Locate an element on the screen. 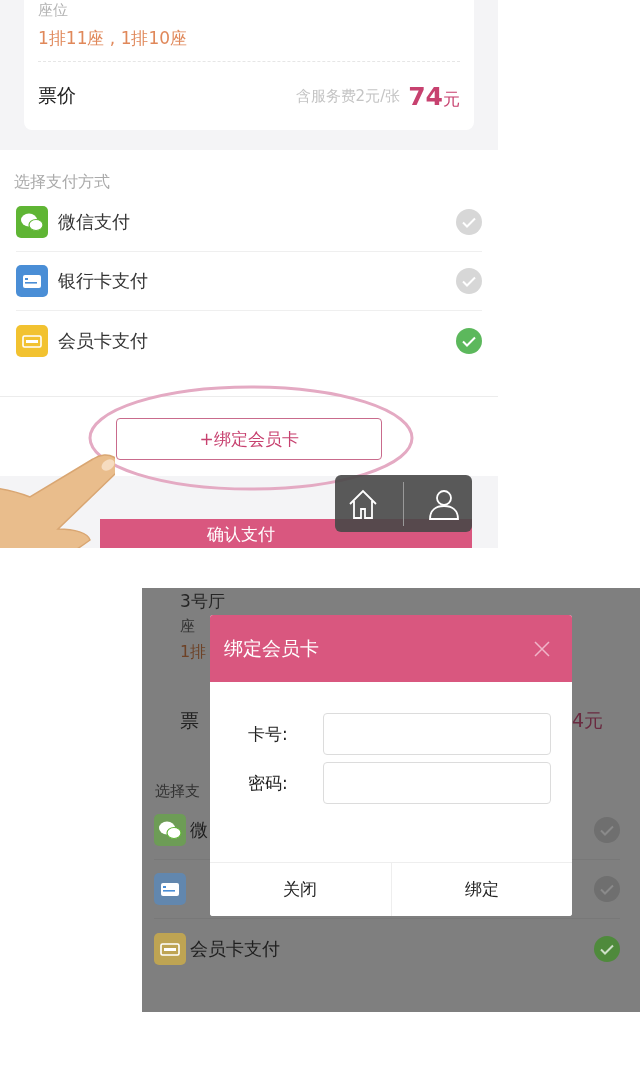  price-amount: 4元 is located at coordinates (587, 720).